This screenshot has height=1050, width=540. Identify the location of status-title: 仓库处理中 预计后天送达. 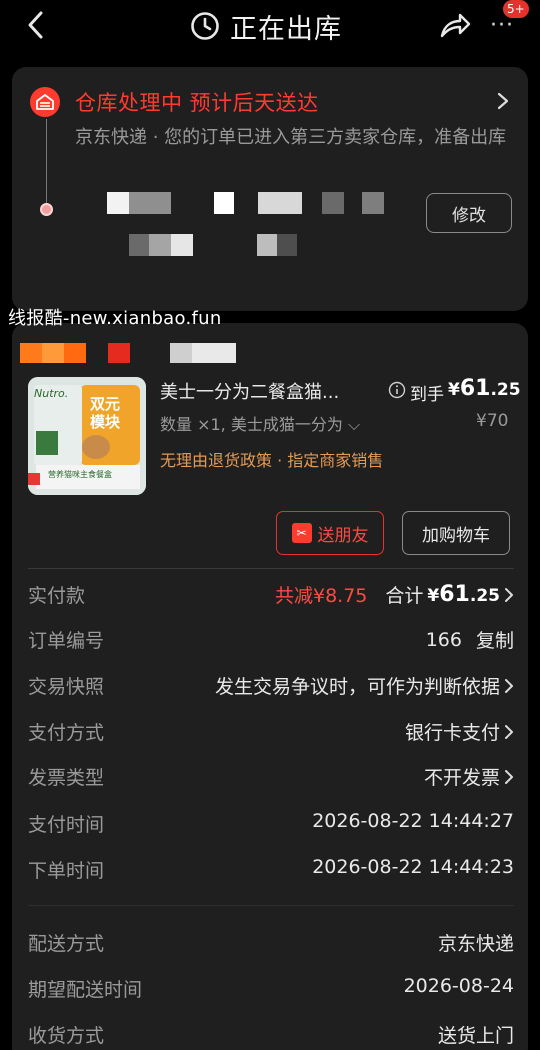
(197, 103).